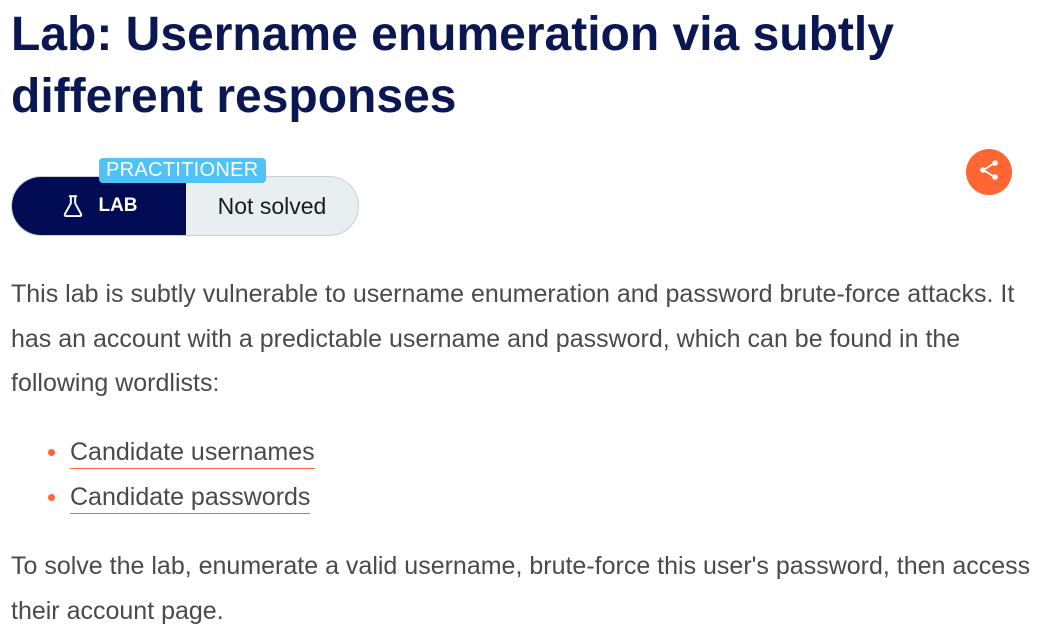 This screenshot has width=1052, height=643. What do you see at coordinates (192, 453) in the screenshot?
I see `candidate-usernames-link: Candidate usernames` at bounding box center [192, 453].